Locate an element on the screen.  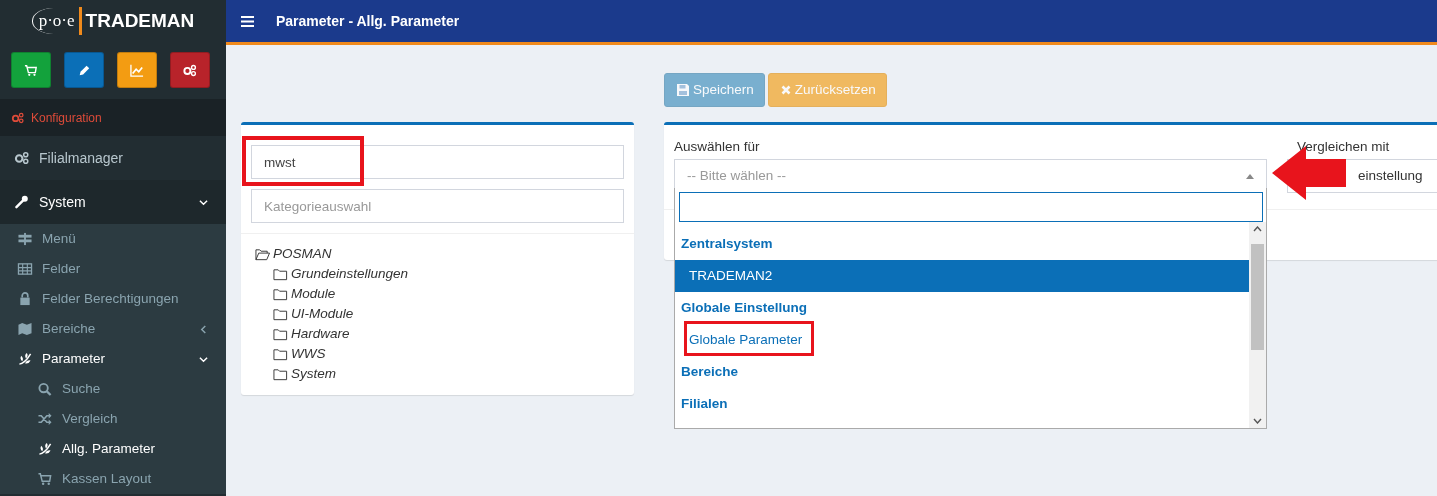
chart-icon is located at coordinates (137, 70).